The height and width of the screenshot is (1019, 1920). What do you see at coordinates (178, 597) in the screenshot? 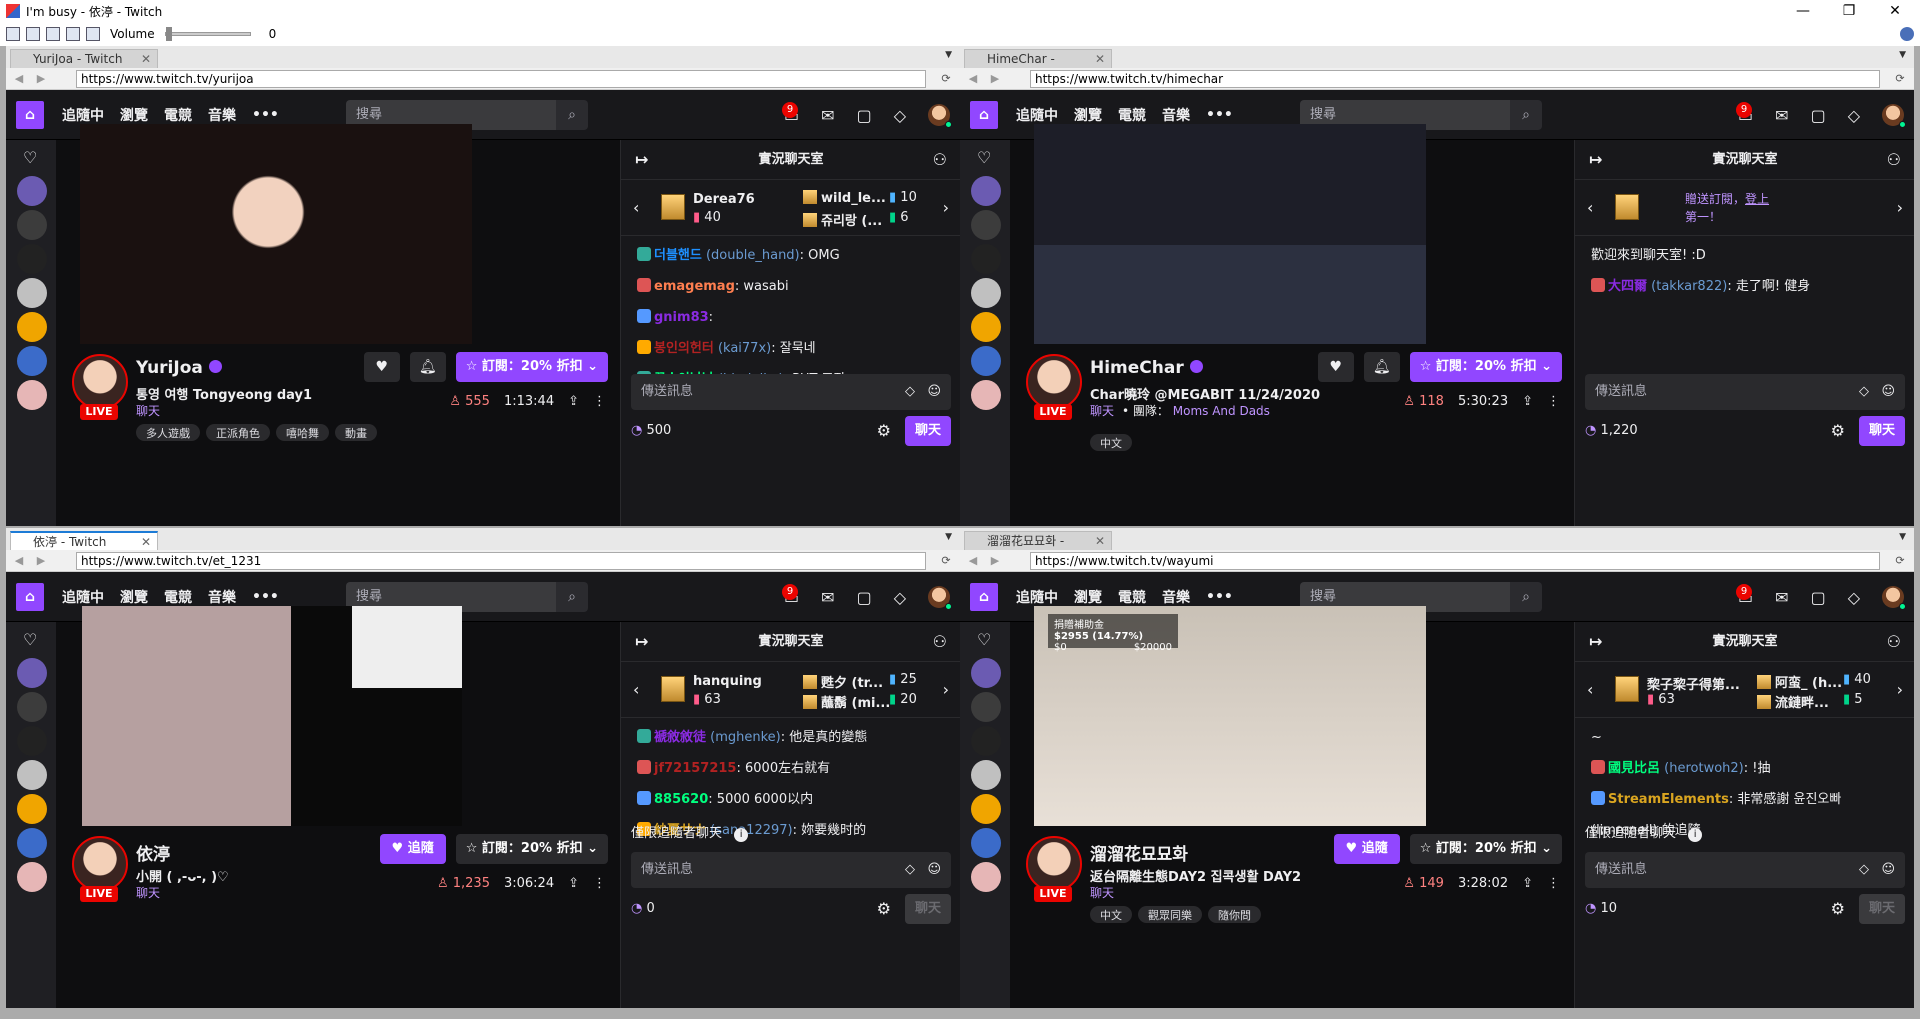
I see `nav-esports: 電競` at bounding box center [178, 597].